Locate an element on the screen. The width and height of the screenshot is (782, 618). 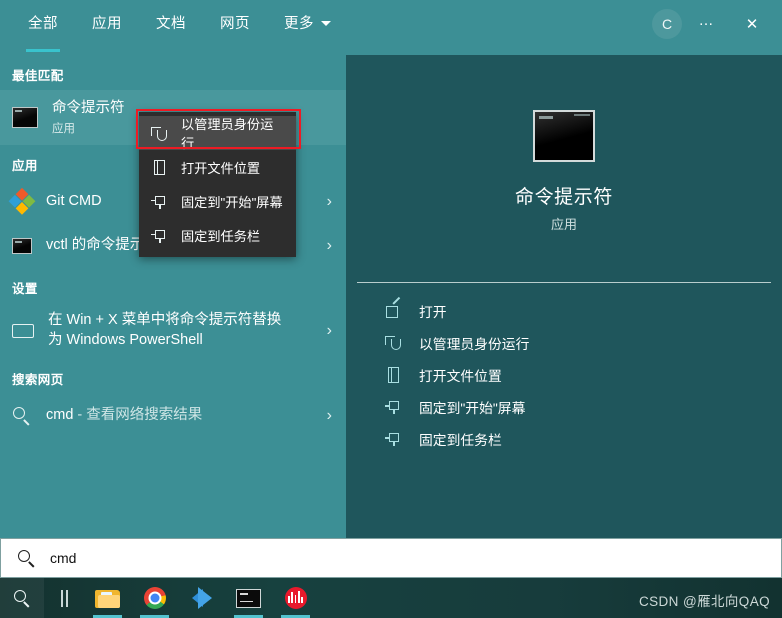
tab-apps: 应用 is located at coordinates (107, 22).